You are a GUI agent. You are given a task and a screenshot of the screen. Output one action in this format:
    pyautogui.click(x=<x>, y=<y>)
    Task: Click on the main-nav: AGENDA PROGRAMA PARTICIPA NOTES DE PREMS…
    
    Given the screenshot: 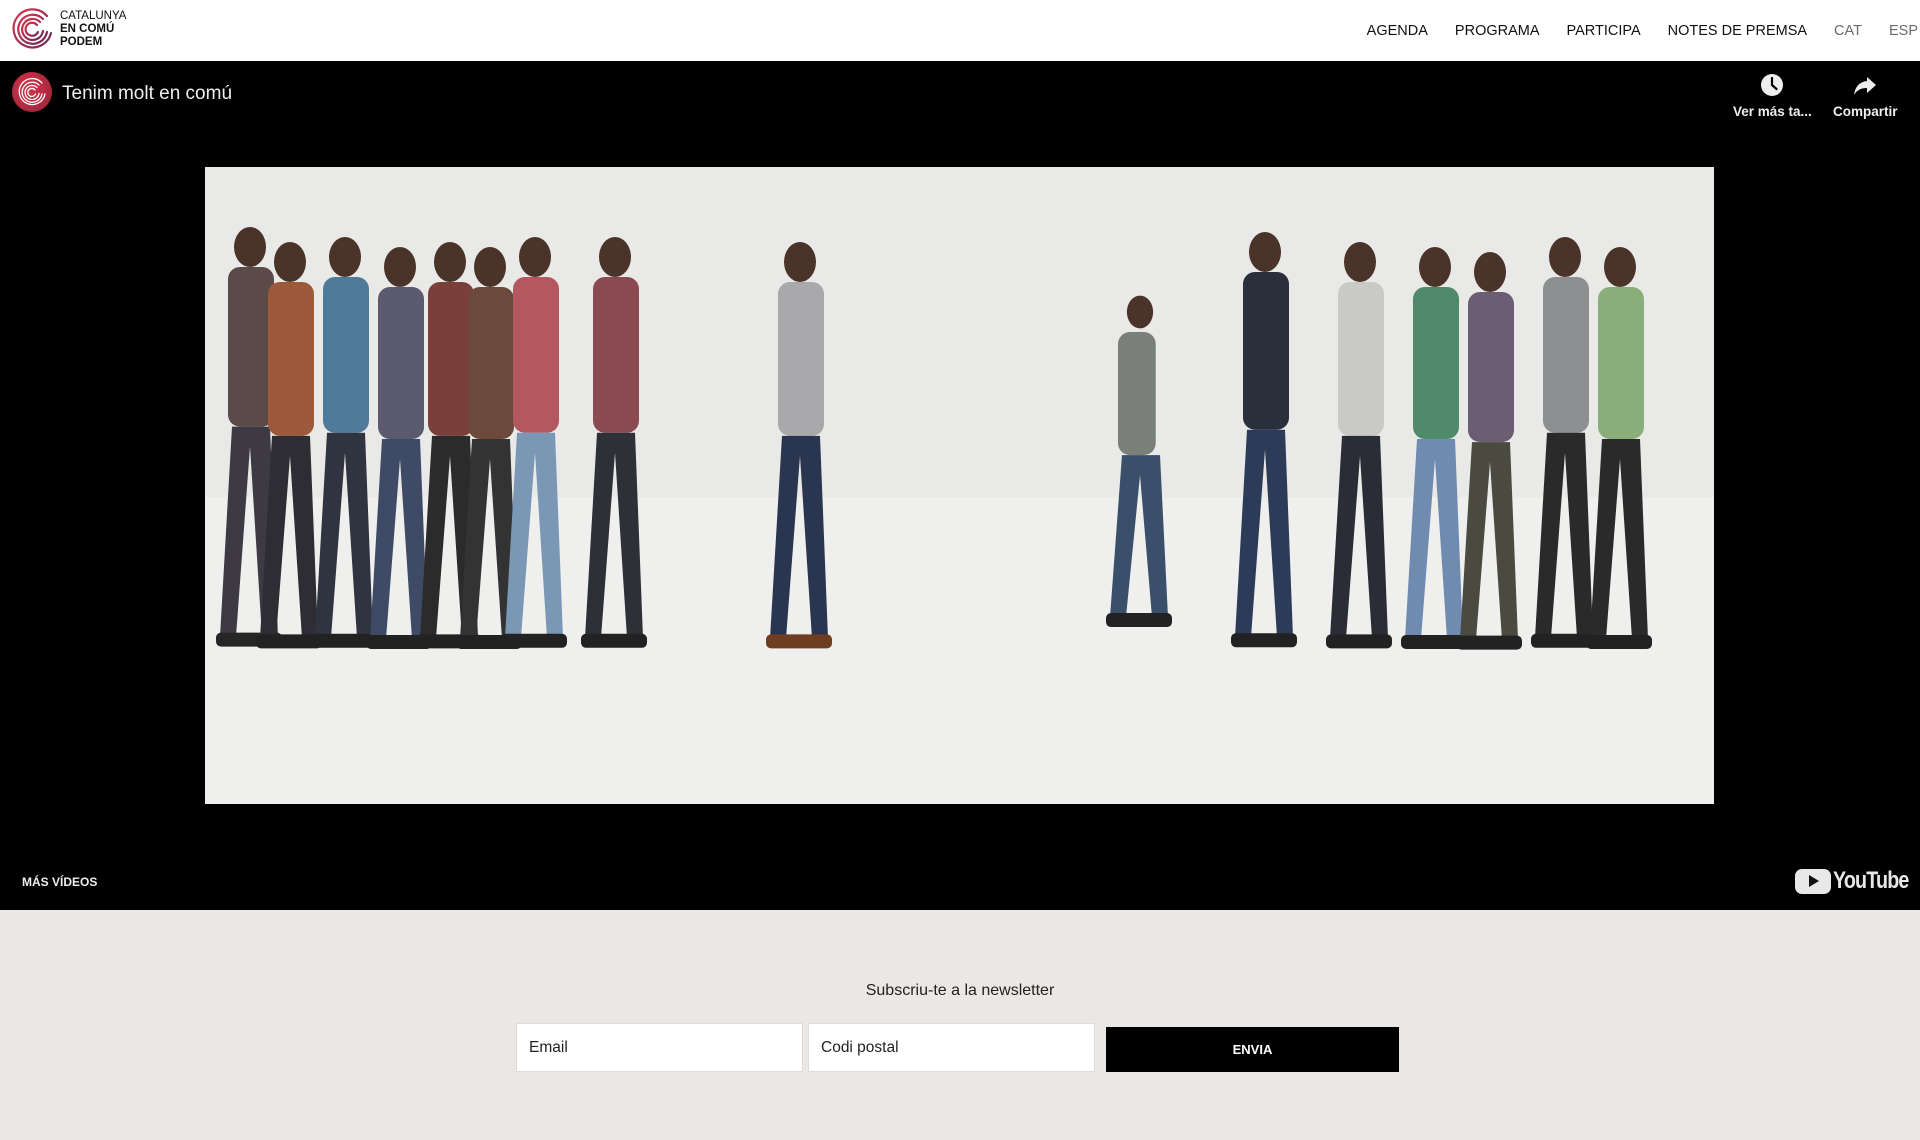 What is the action you would take?
    pyautogui.click(x=1643, y=30)
    